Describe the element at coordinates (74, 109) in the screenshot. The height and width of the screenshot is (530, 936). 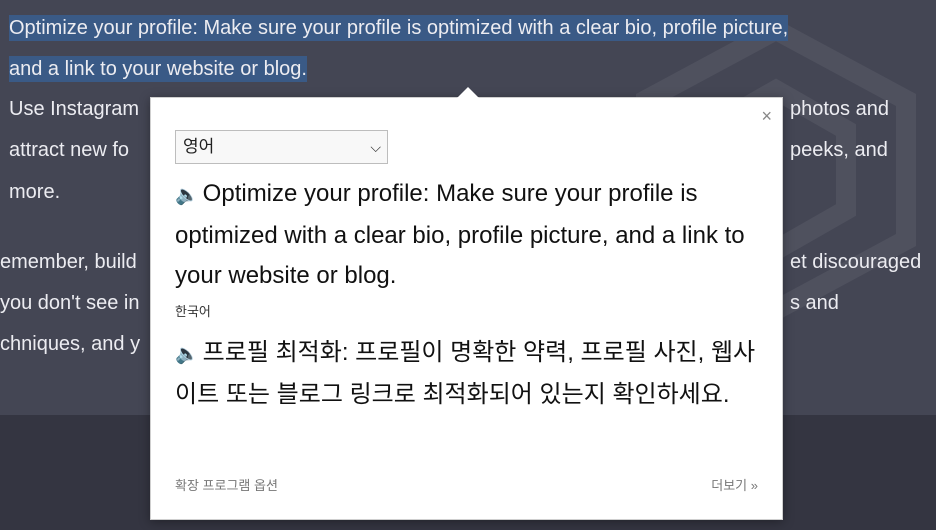
I see `bullet-text-line: Use Instagram` at that location.